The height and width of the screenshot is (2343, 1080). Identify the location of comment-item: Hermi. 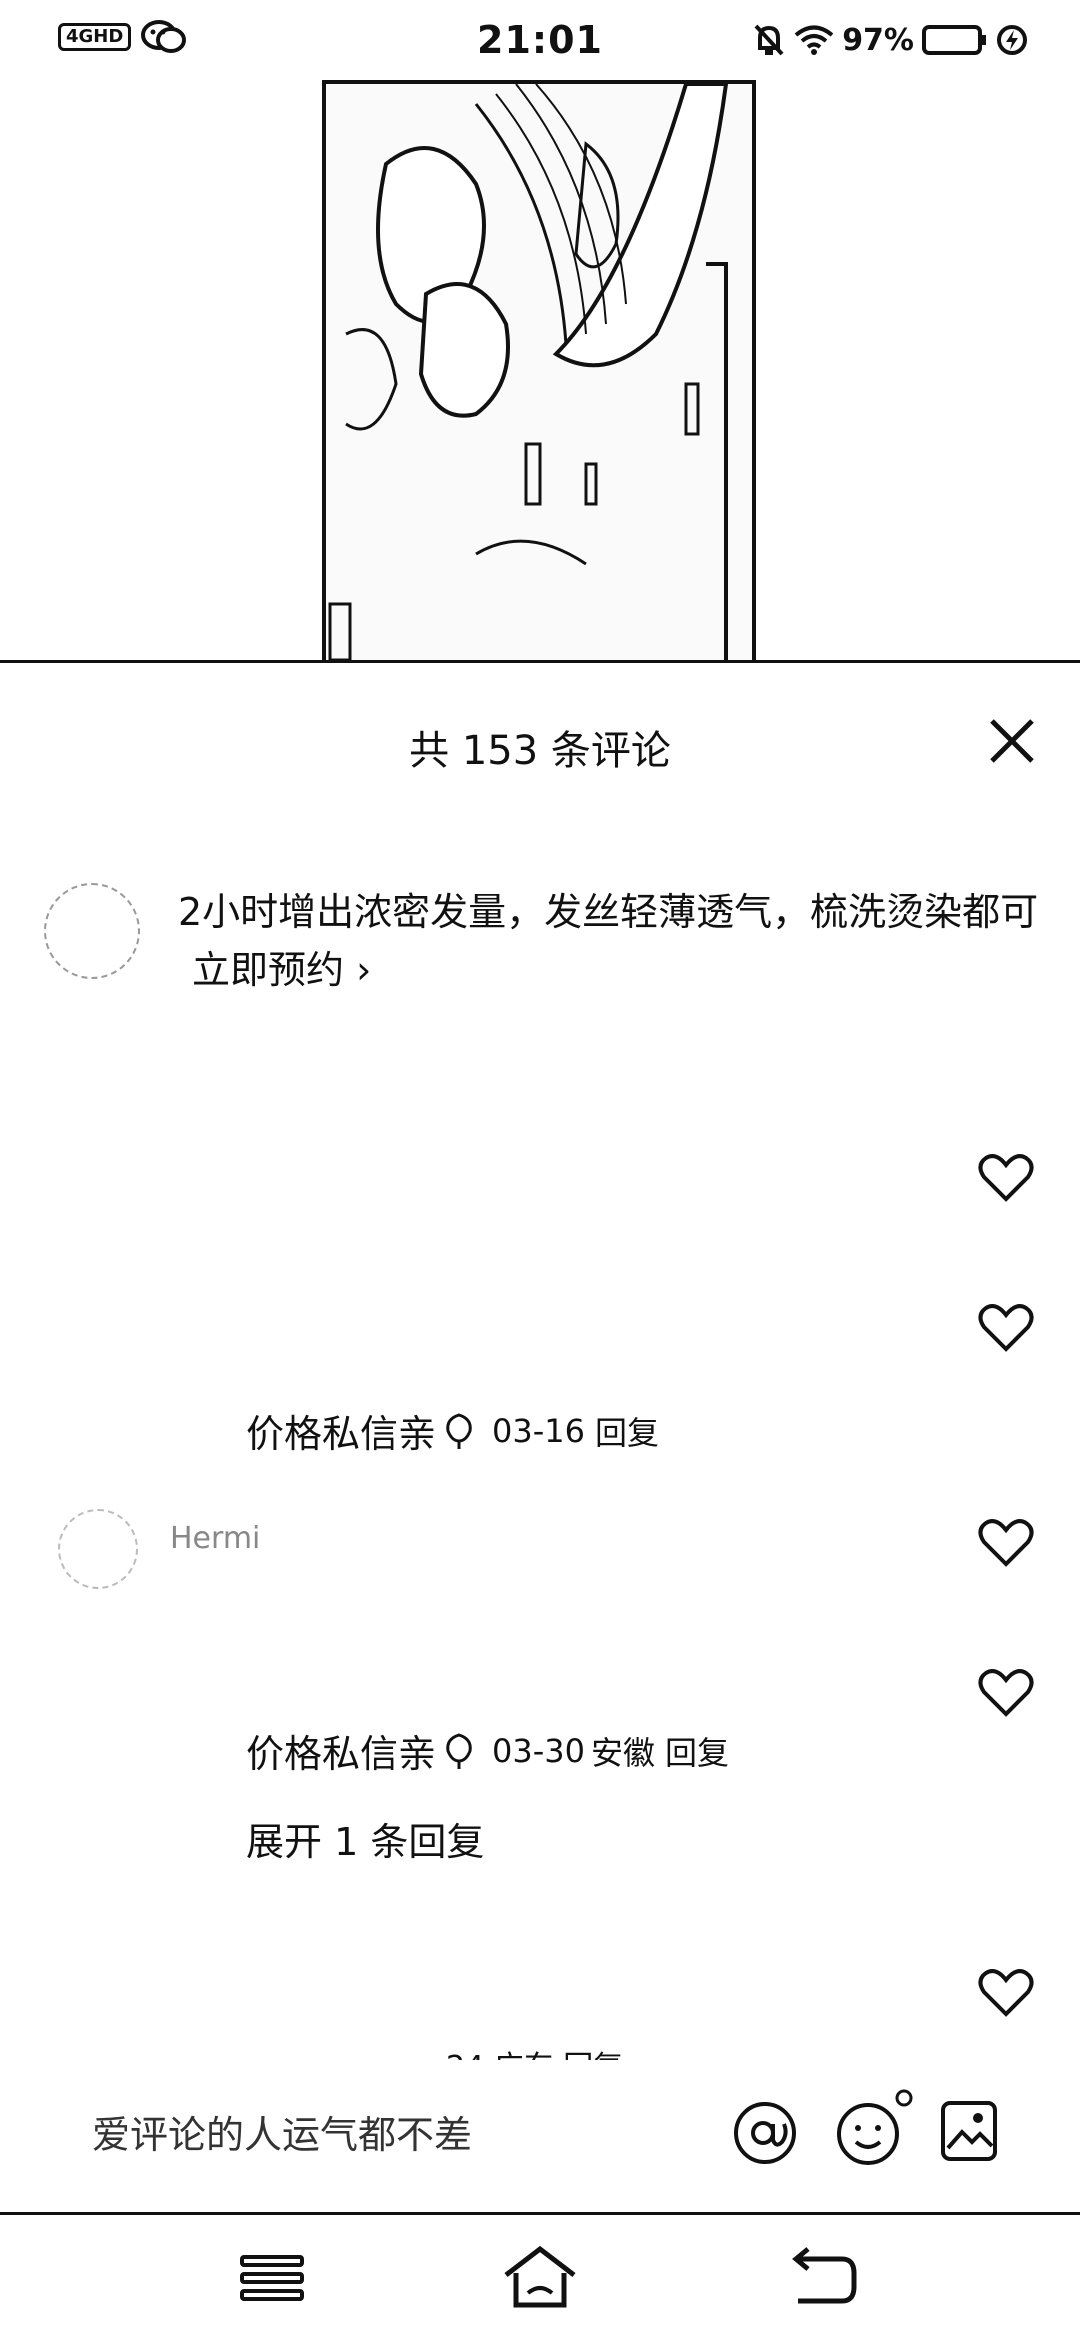
(540, 1553).